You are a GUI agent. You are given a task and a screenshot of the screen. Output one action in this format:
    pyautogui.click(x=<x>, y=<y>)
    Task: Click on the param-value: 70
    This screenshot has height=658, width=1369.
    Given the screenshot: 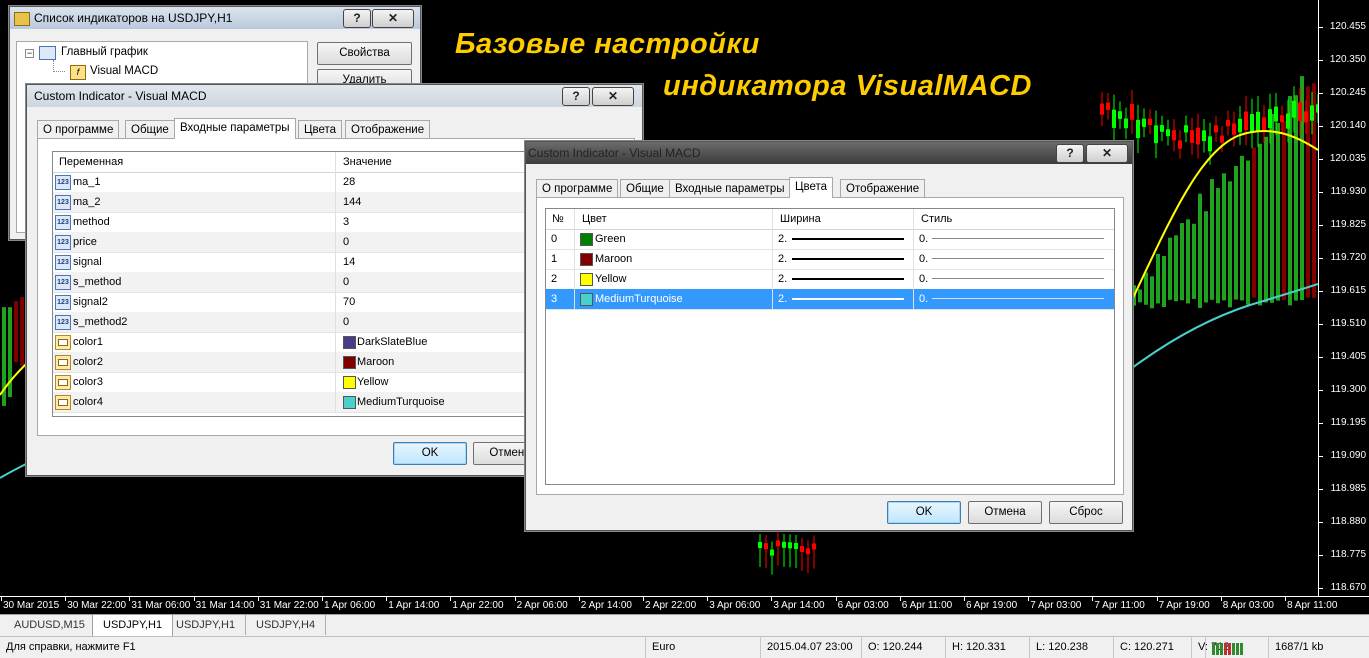 What is the action you would take?
    pyautogui.click(x=349, y=302)
    